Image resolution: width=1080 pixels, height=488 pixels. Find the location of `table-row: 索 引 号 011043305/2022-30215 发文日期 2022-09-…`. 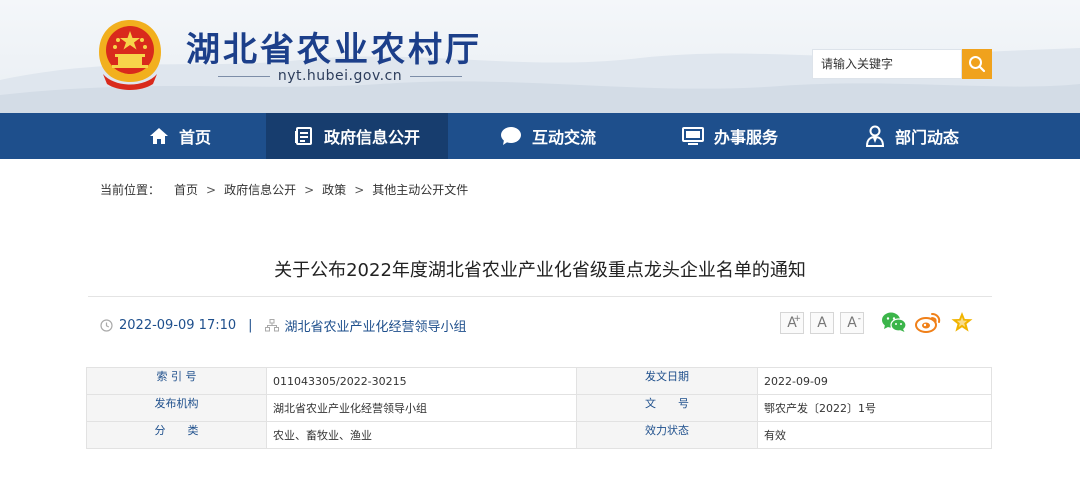

table-row: 索 引 号 011043305/2022-30215 发文日期 2022-09-… is located at coordinates (539, 381).